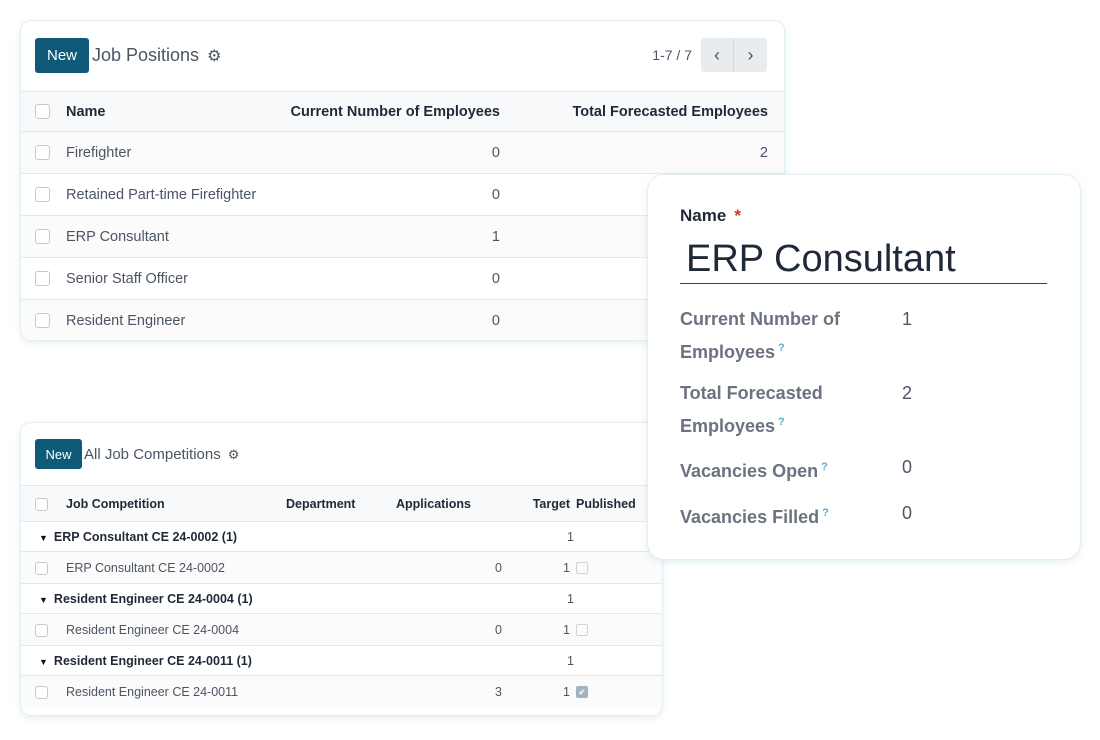 Image resolution: width=1100 pixels, height=740 pixels. I want to click on competition-name: ERP Consultant CE 24-0002, so click(176, 567).